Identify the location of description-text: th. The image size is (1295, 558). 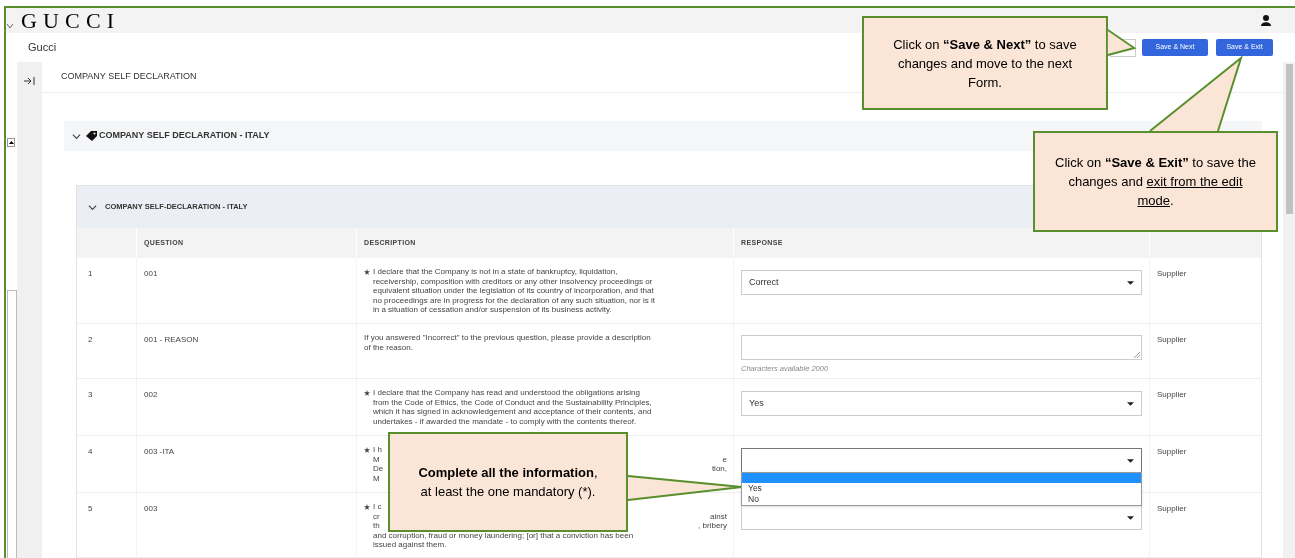
(376, 526).